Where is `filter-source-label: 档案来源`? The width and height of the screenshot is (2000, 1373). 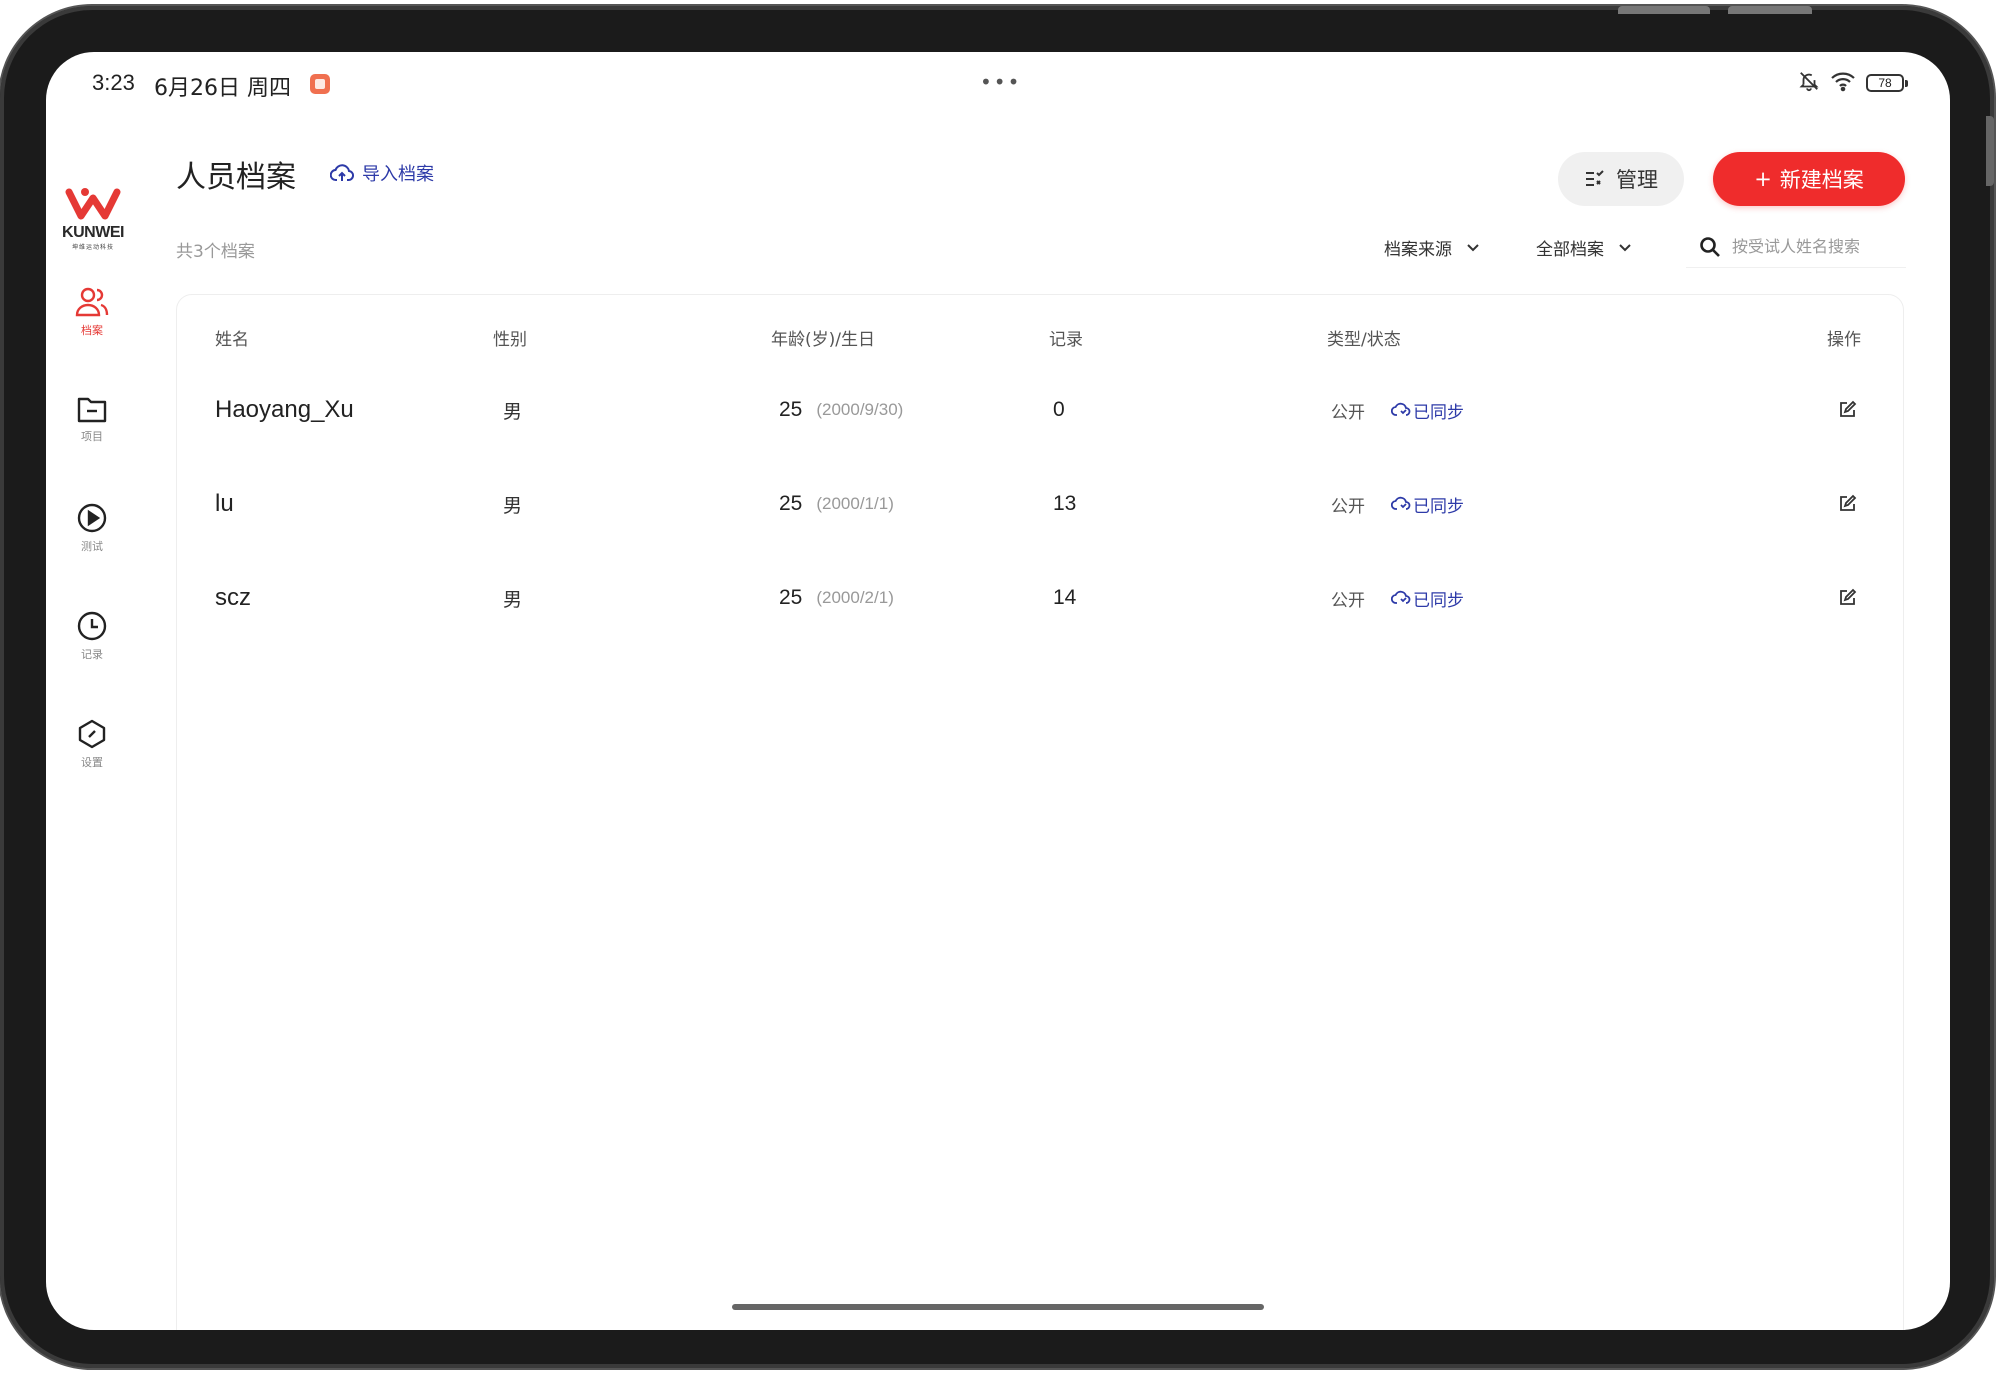 filter-source-label: 档案来源 is located at coordinates (1418, 250).